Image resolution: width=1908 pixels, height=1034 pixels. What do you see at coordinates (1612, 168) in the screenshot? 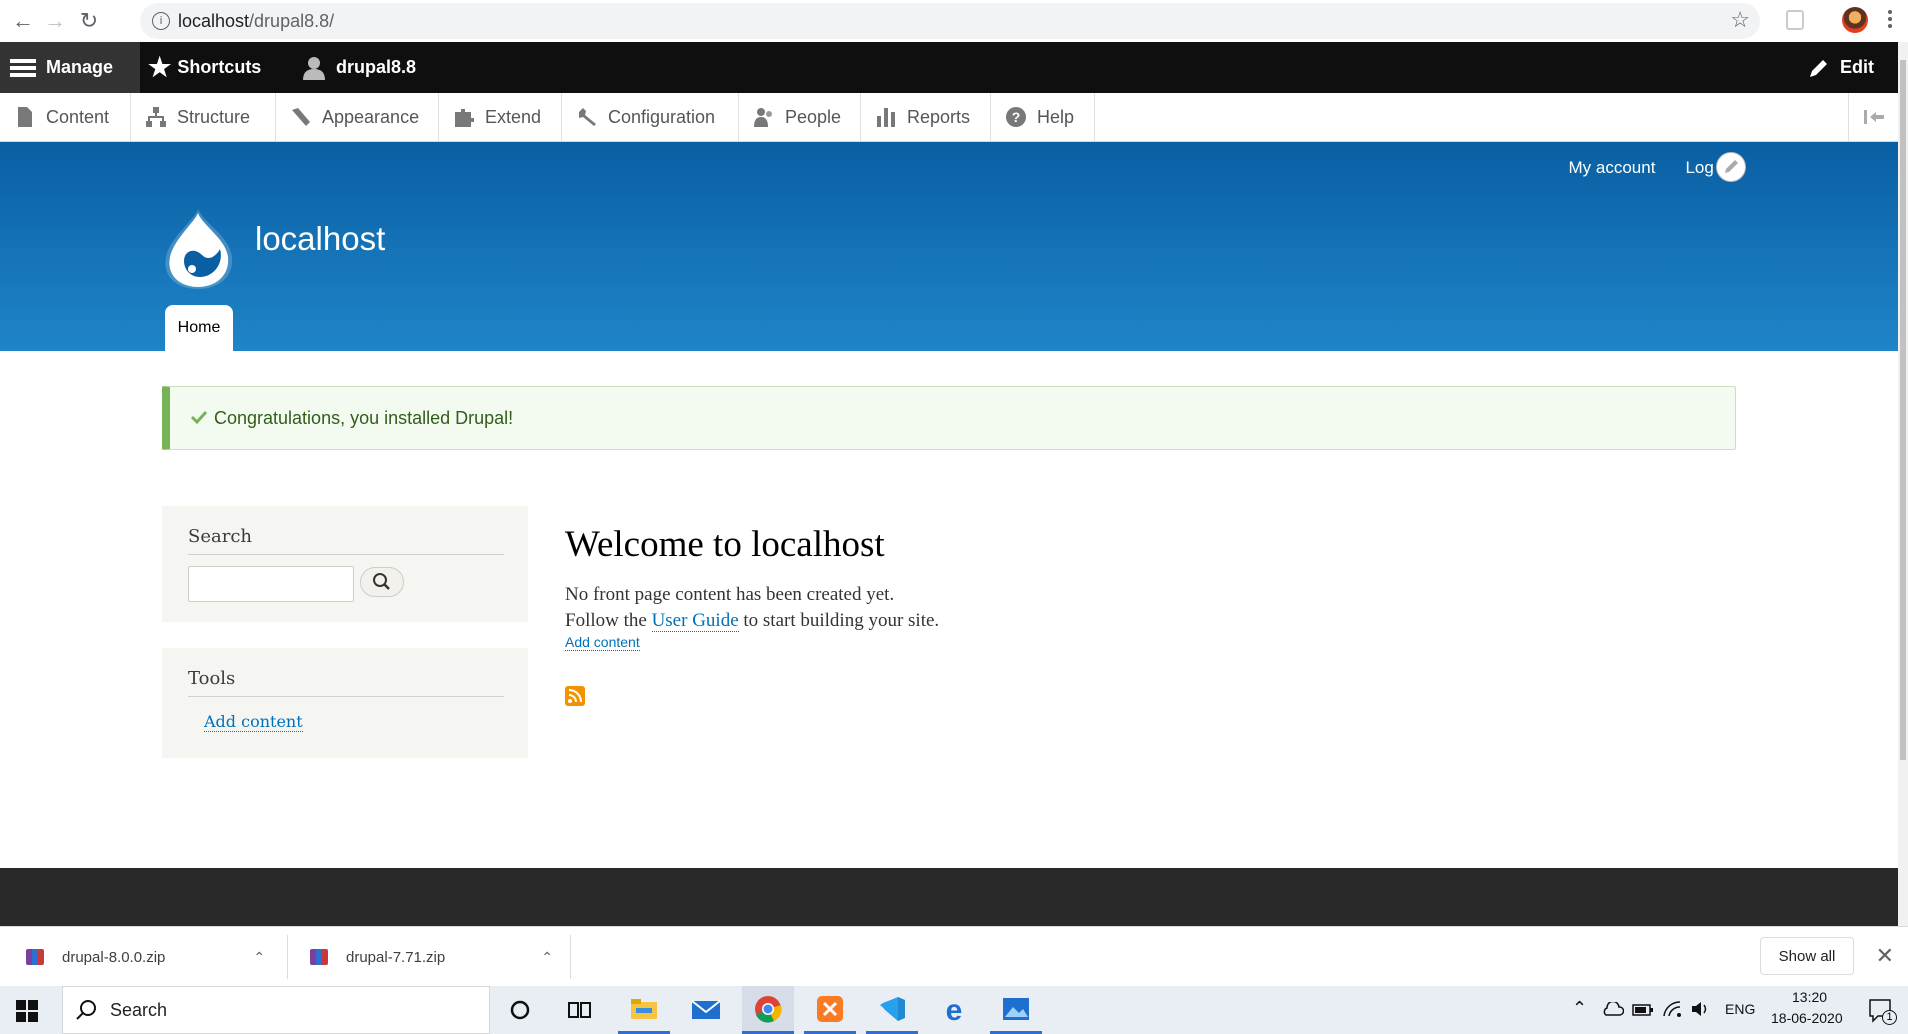
I see `my-account-link: My account` at bounding box center [1612, 168].